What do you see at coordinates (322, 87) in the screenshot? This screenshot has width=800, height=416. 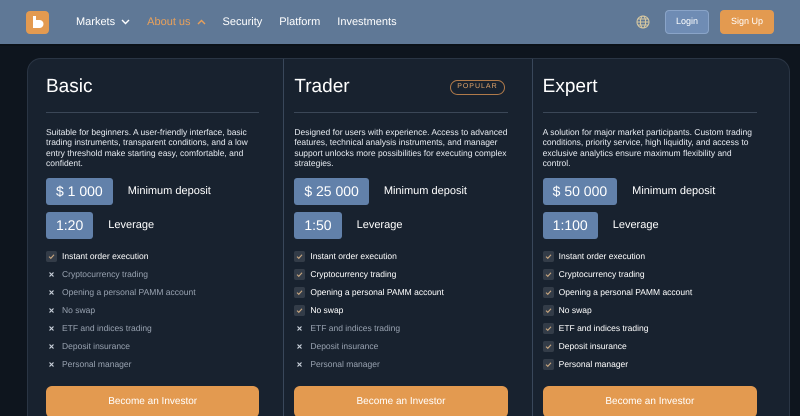 I see `plan-title: Trader` at bounding box center [322, 87].